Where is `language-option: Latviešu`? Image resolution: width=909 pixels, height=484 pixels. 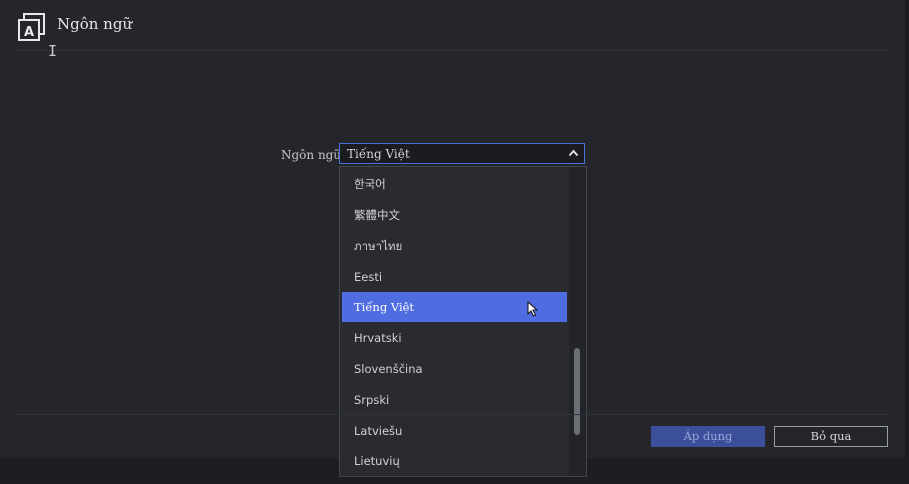
language-option: Latviešu is located at coordinates (454, 431).